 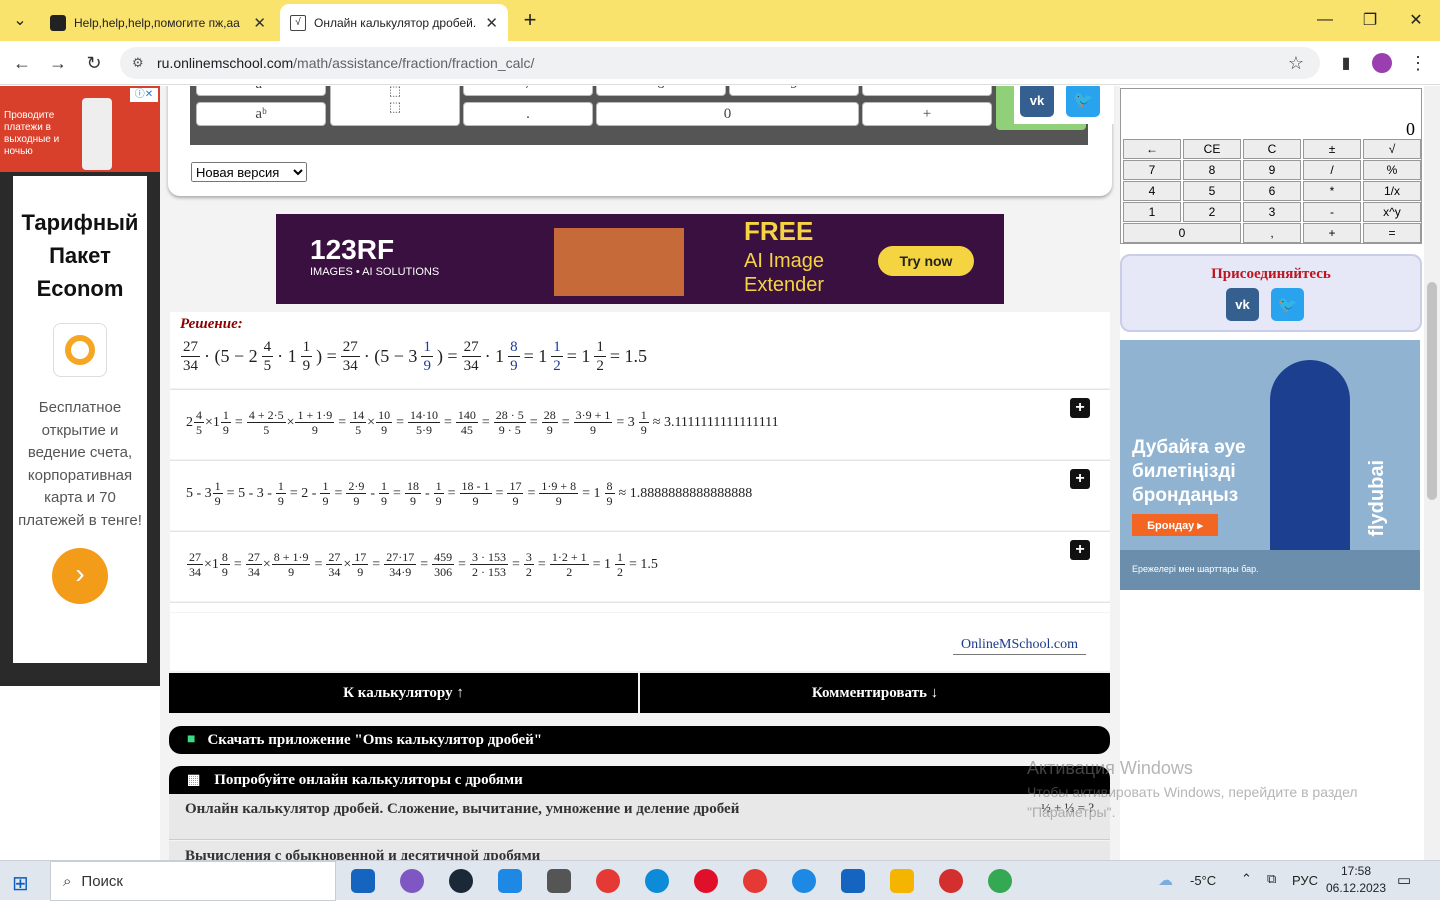 I want to click on new-tab-button: +, so click(x=530, y=19).